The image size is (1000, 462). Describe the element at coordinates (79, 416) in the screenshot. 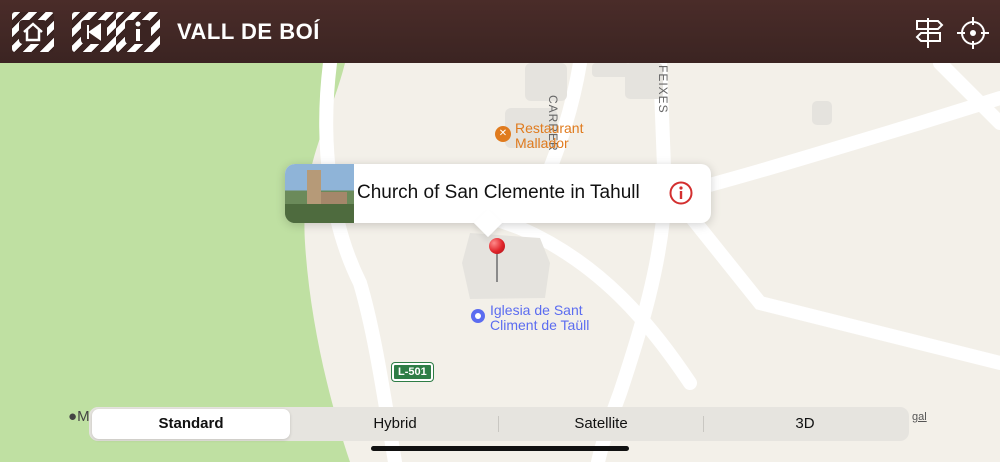

I see `maps-logo: ●M` at that location.